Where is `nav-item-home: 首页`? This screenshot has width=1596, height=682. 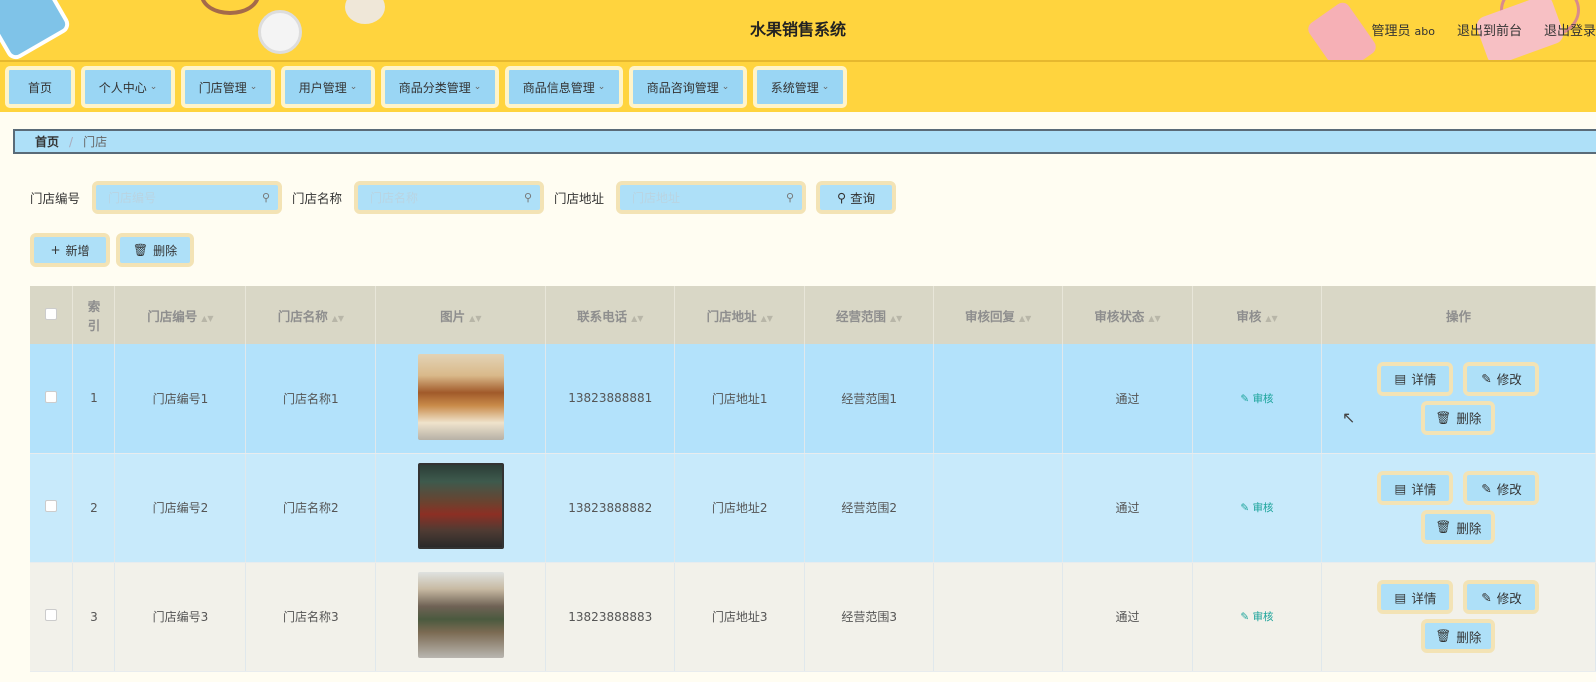
nav-item-home: 首页 is located at coordinates (40, 87).